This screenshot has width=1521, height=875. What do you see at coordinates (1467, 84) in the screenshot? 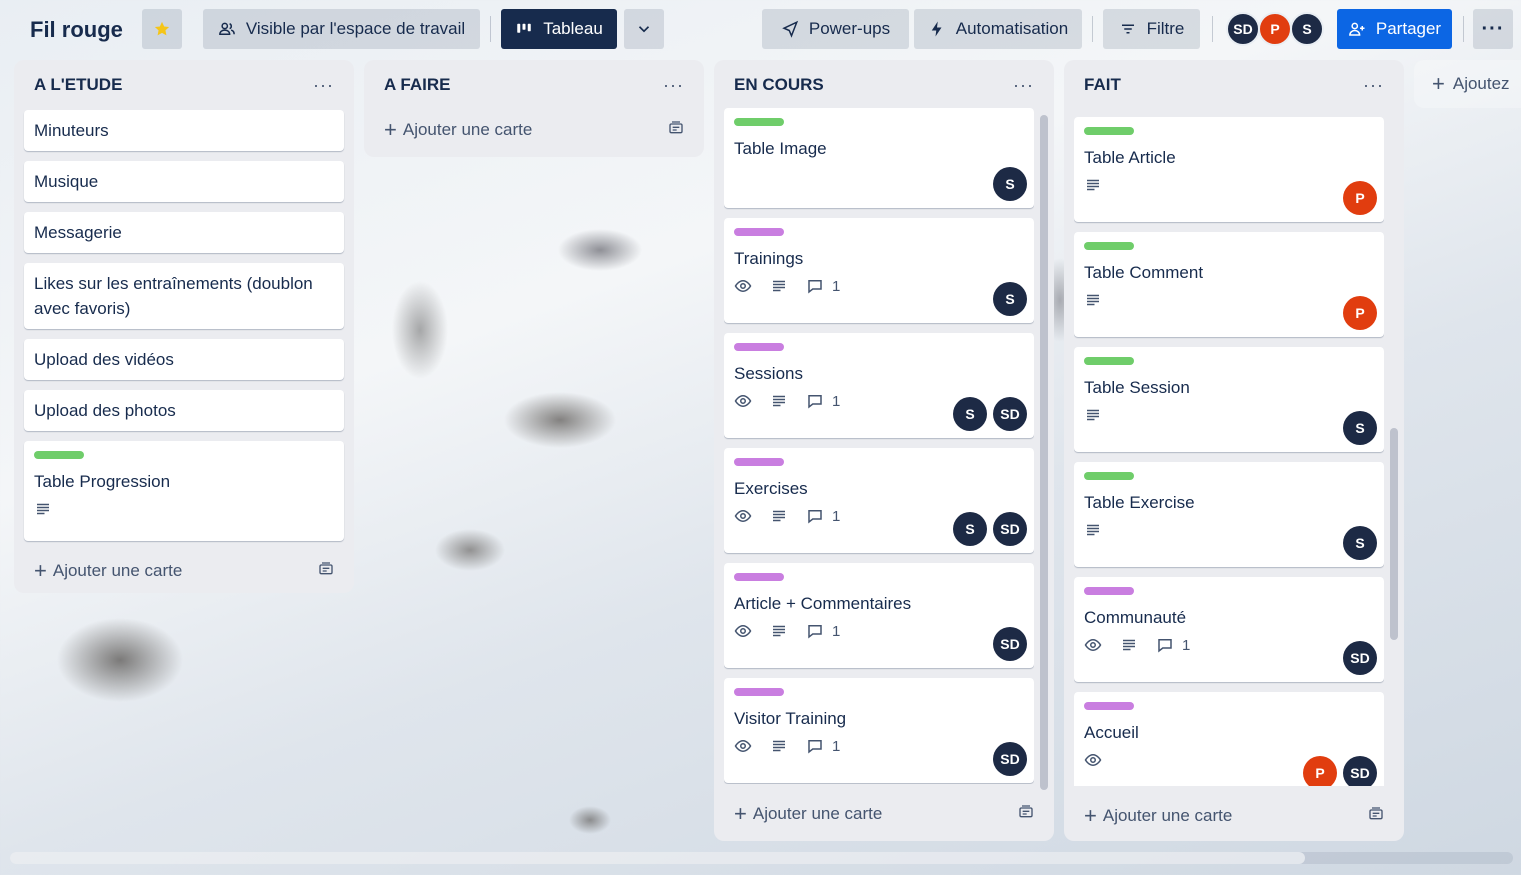
I see `add-list-button: + Ajoutez` at bounding box center [1467, 84].